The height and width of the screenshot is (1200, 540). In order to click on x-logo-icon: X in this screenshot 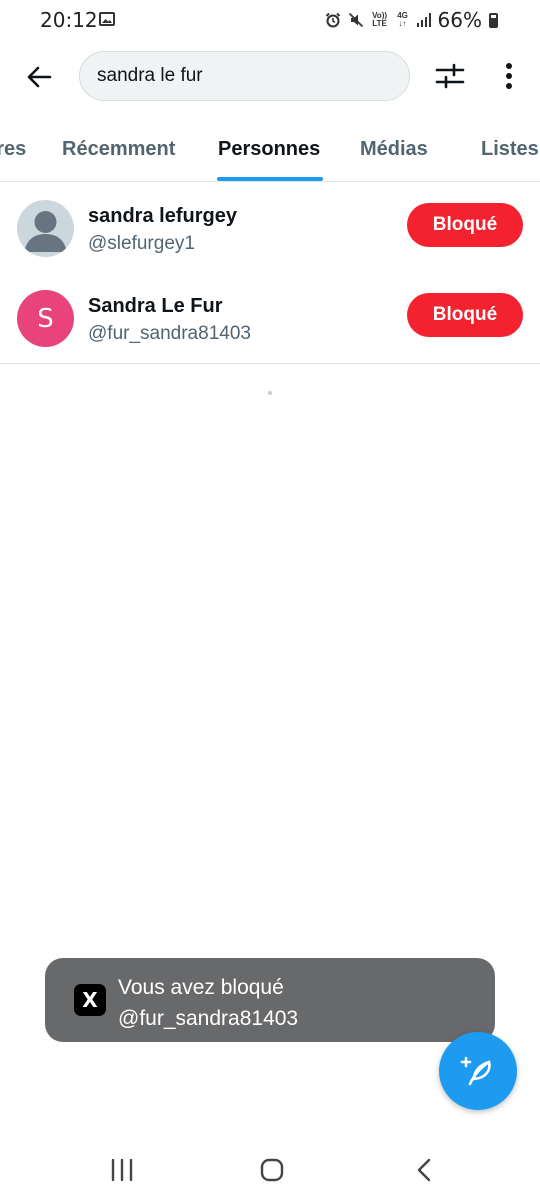, I will do `click(90, 1000)`.